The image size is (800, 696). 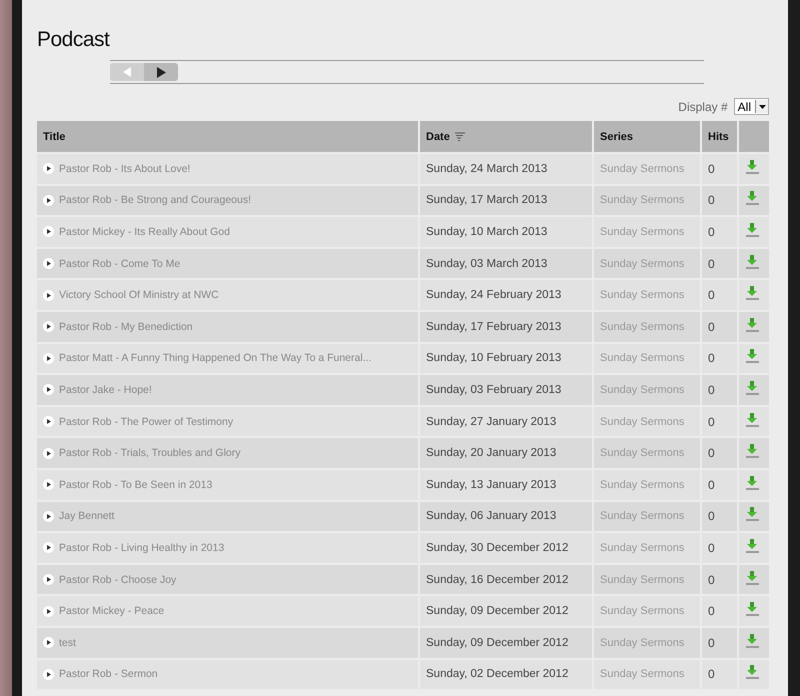 What do you see at coordinates (111, 611) in the screenshot?
I see `episode-title: Pastor Mickey - Peace` at bounding box center [111, 611].